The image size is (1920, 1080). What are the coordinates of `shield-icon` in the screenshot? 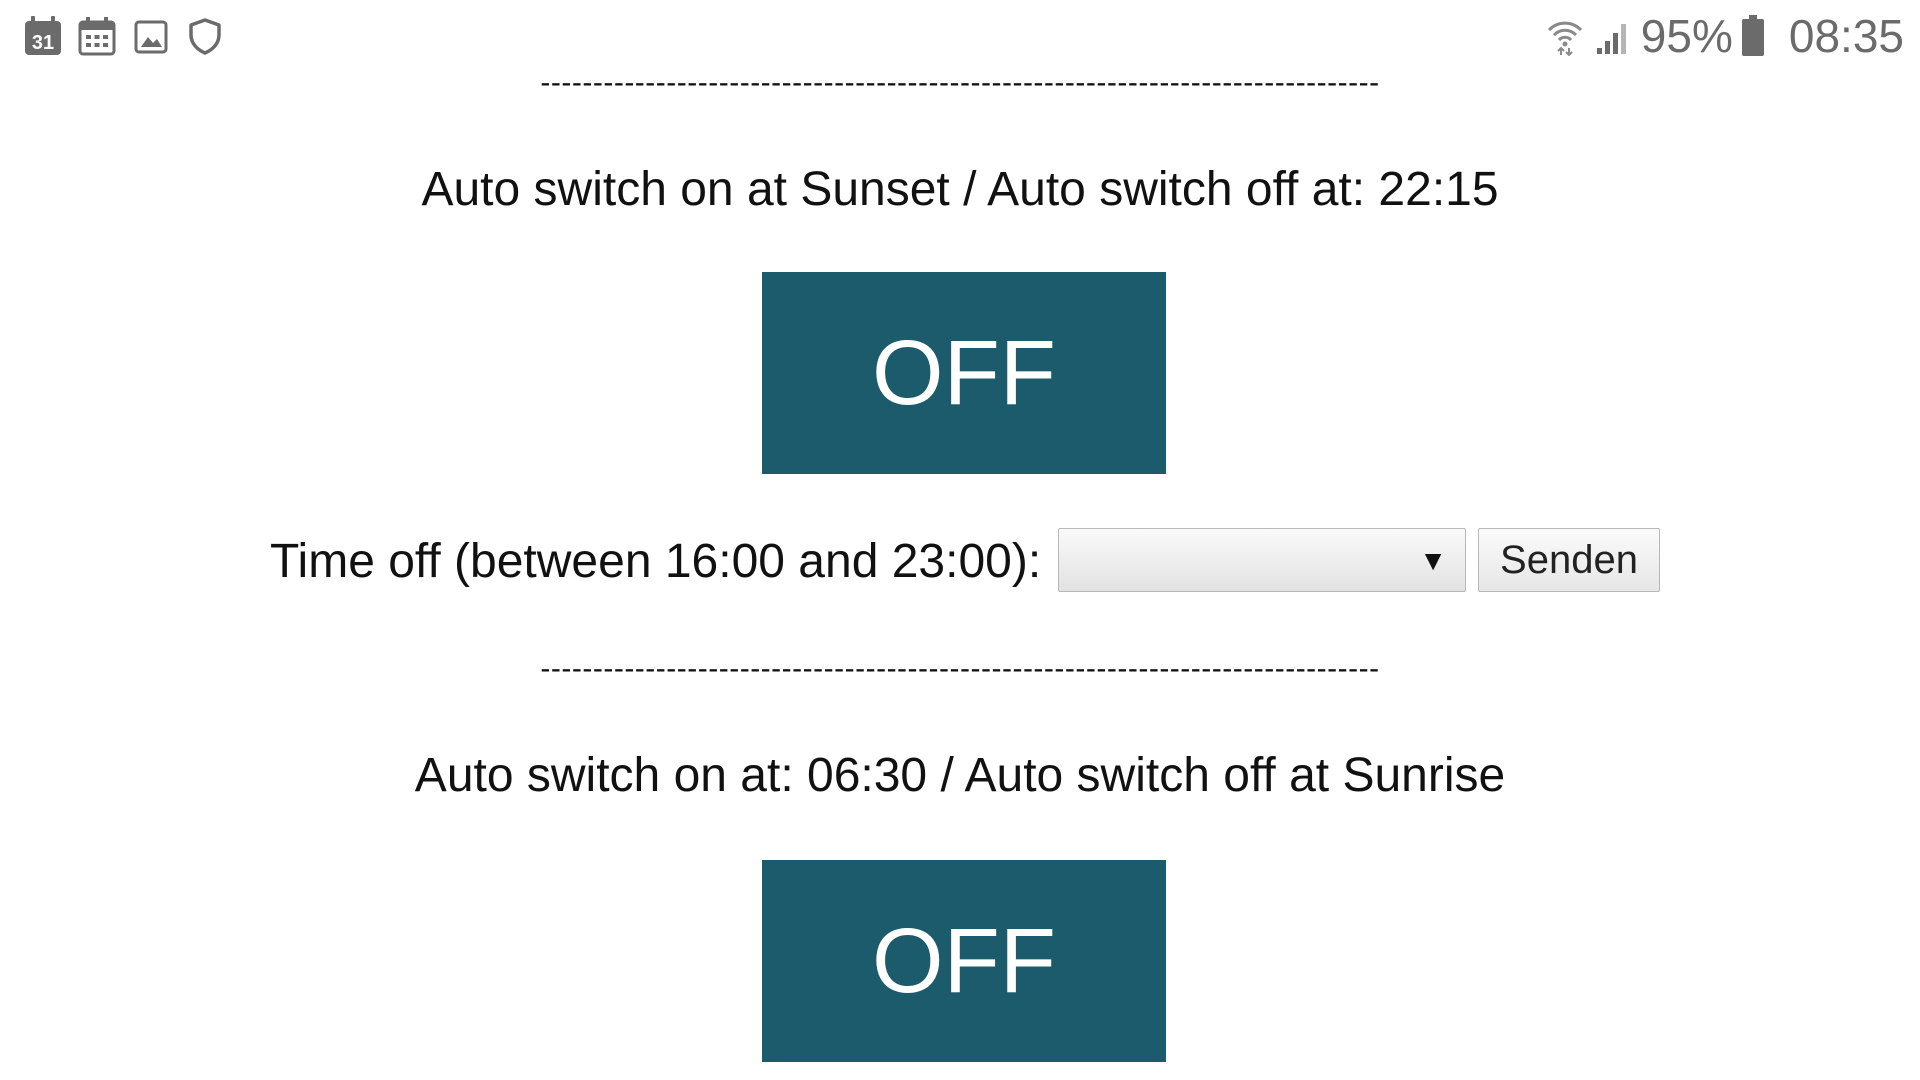 It's located at (205, 36).